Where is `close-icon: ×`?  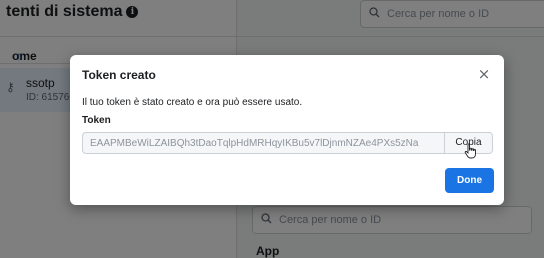
close-icon: × is located at coordinates (484, 74).